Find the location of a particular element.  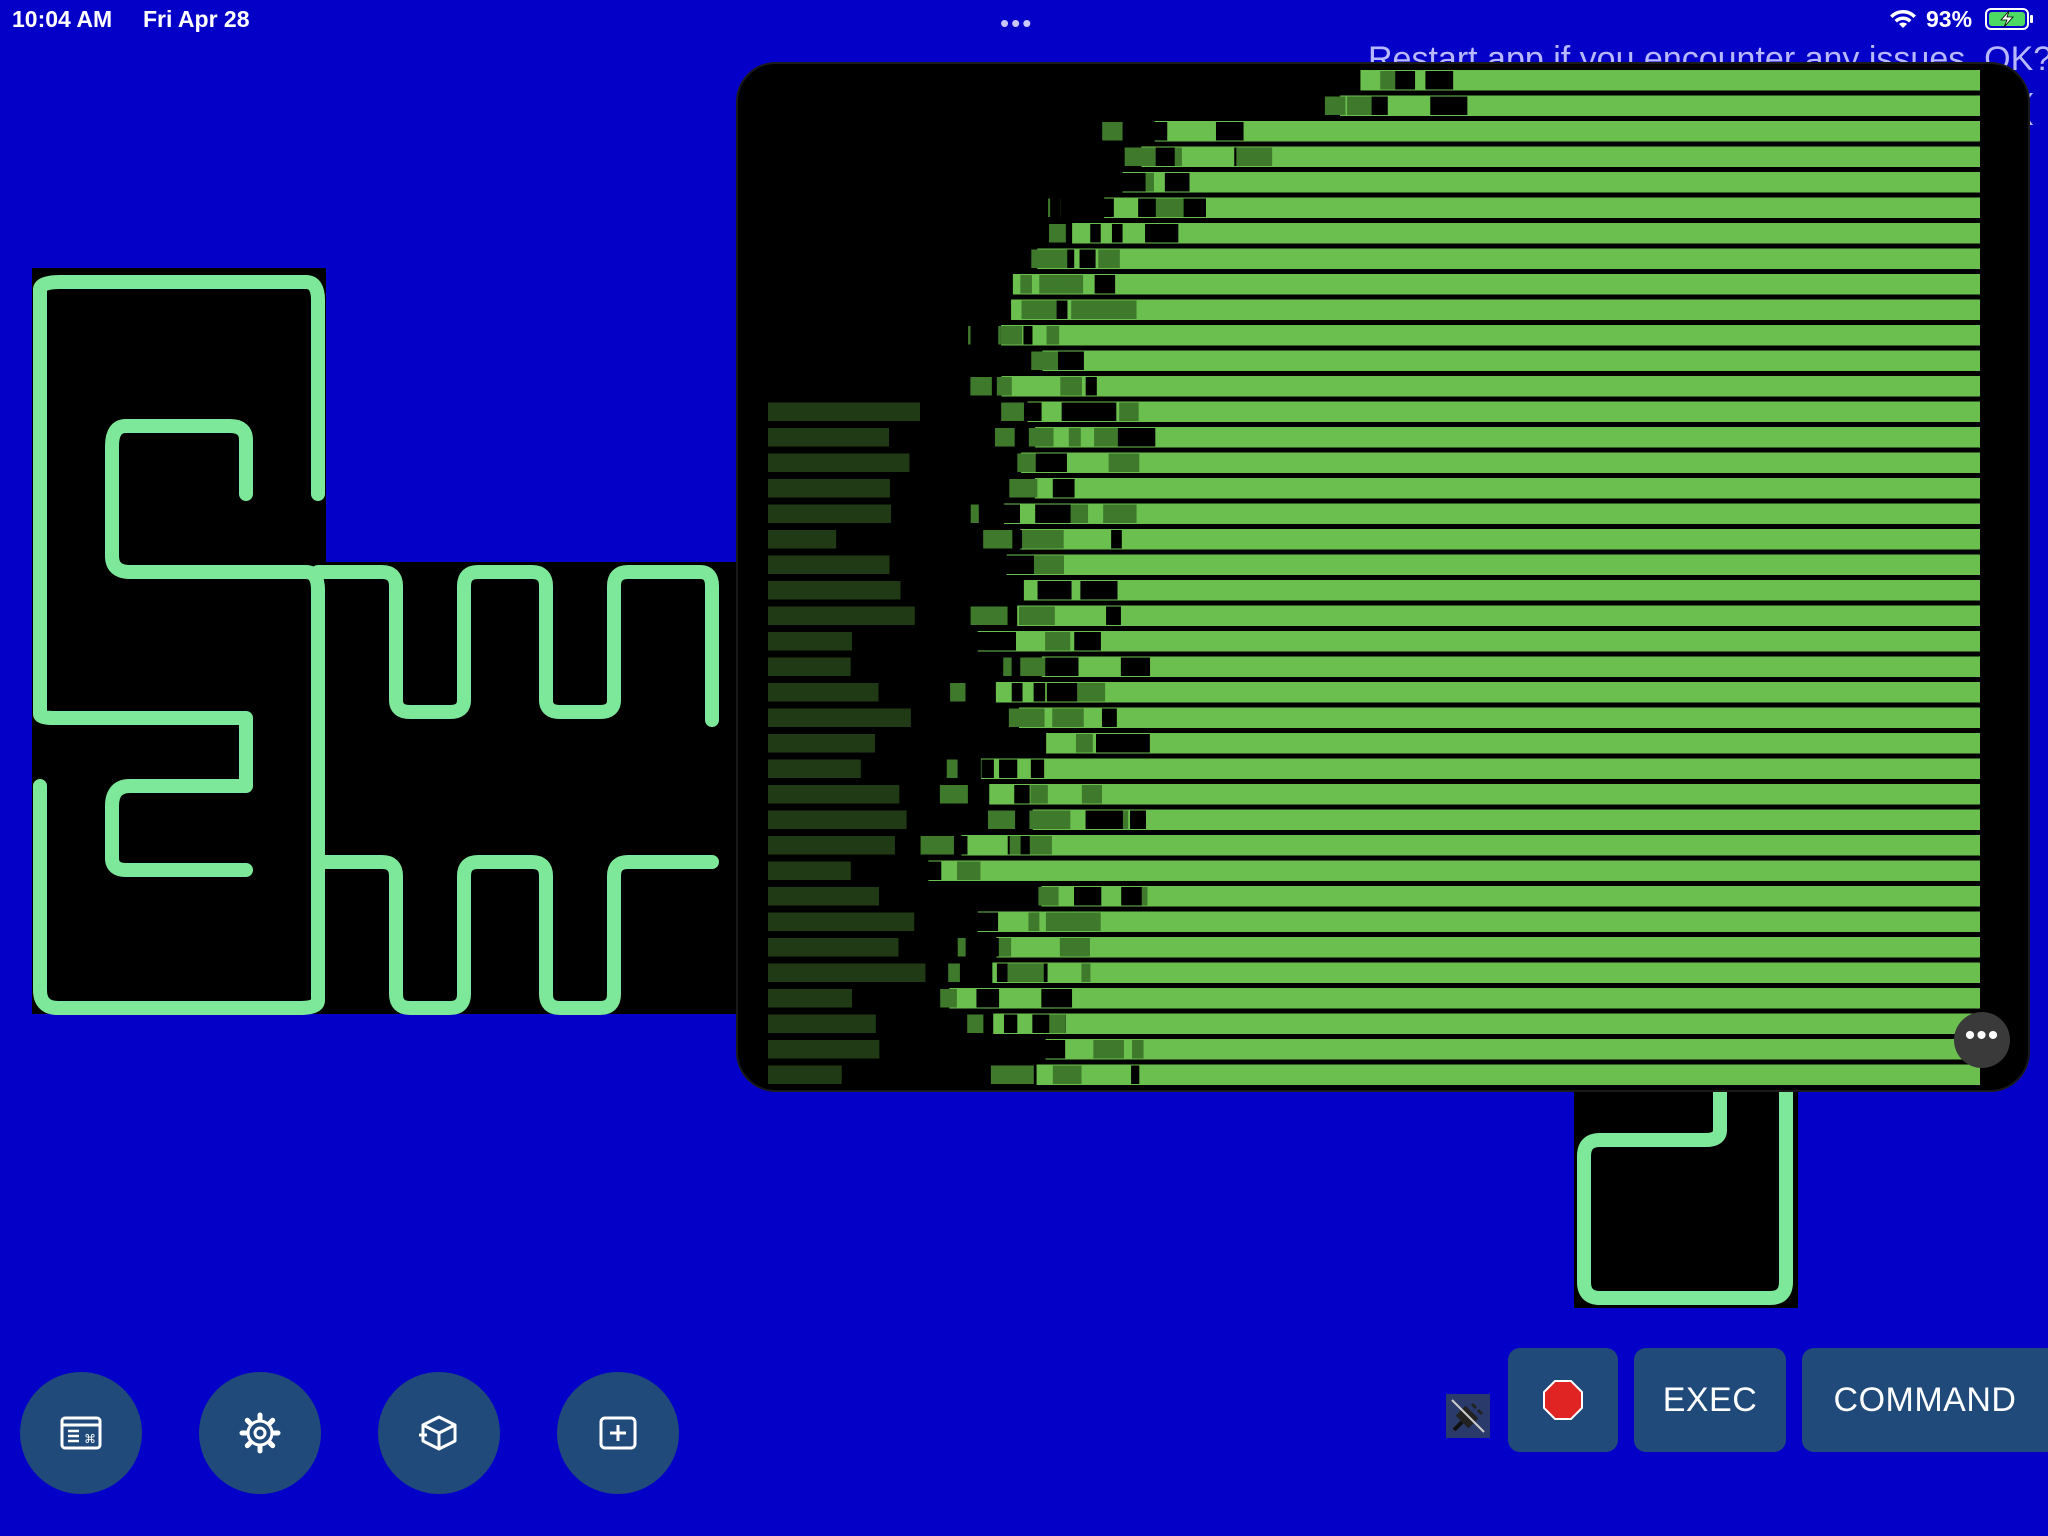

packages-button is located at coordinates (439, 1433).